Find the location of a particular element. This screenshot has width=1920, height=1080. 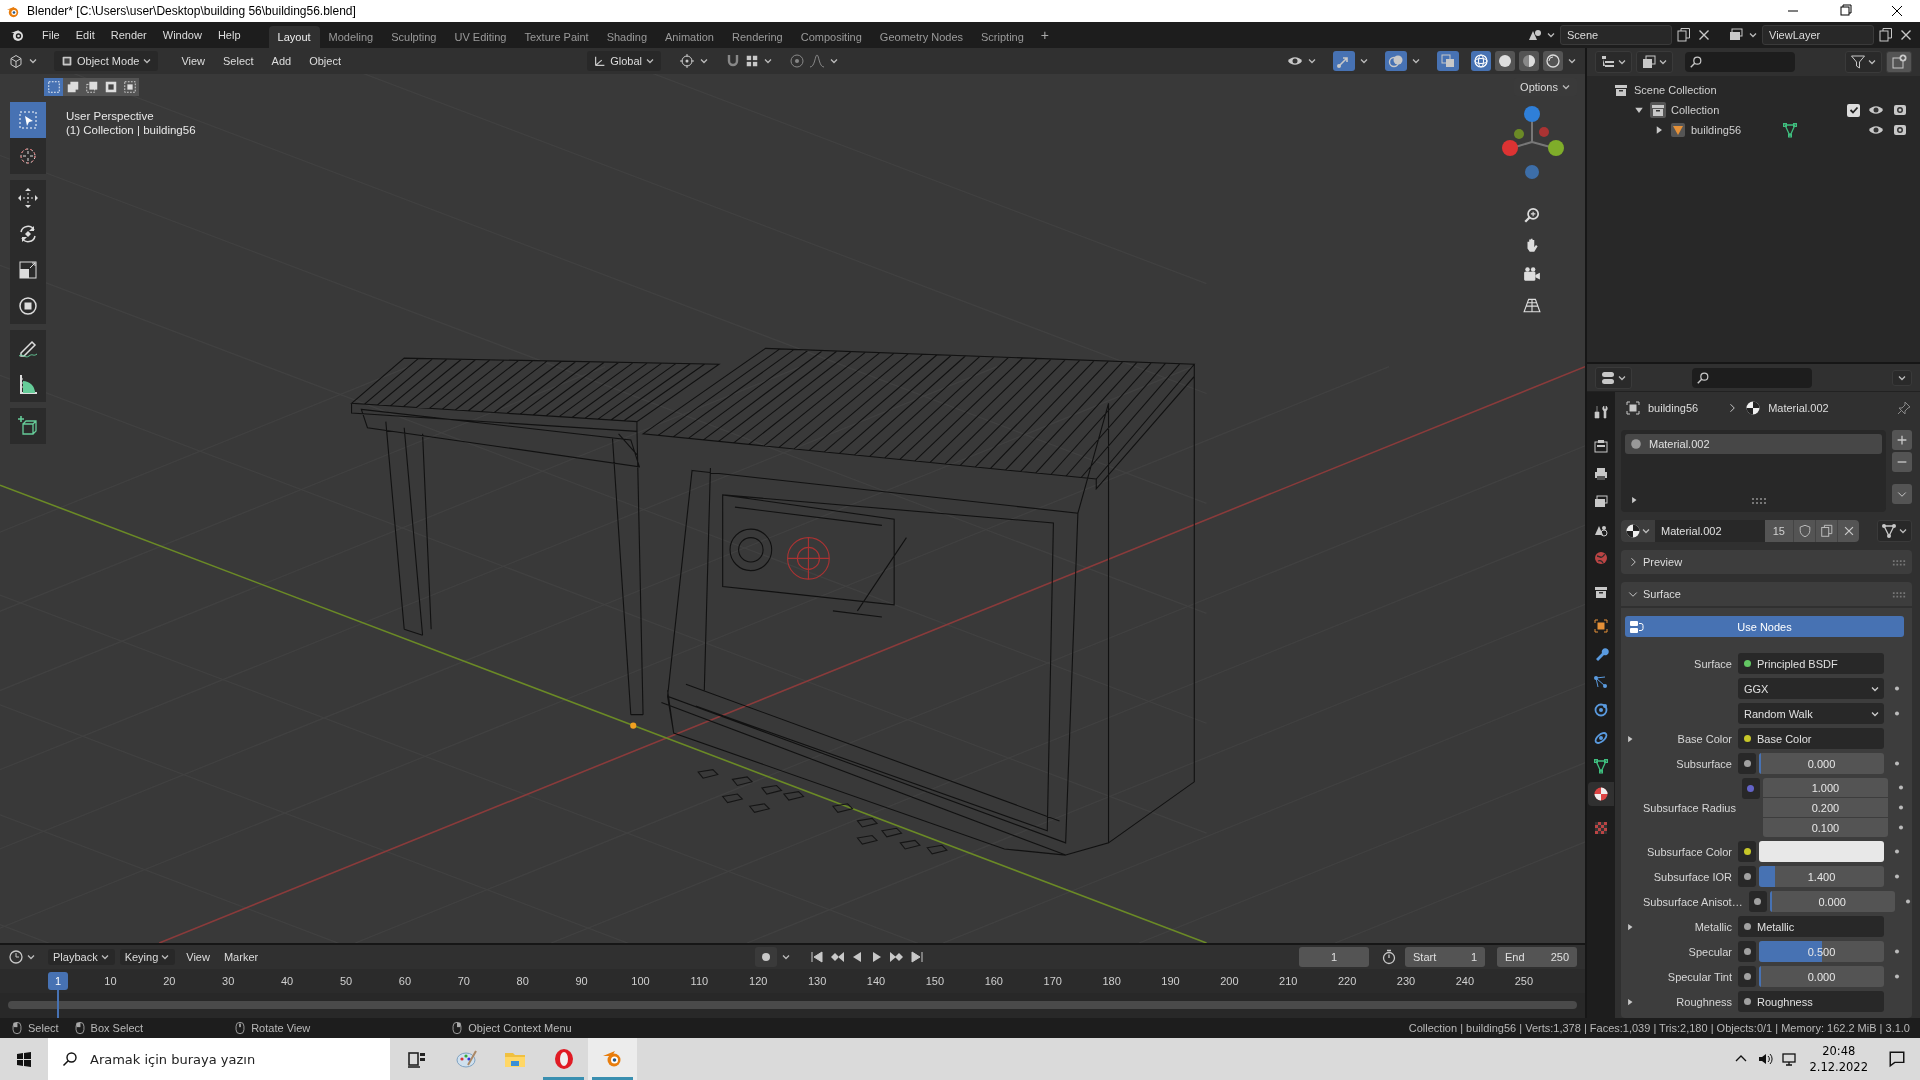

search-field: Aramak için buraya yazın is located at coordinates (239, 1059).